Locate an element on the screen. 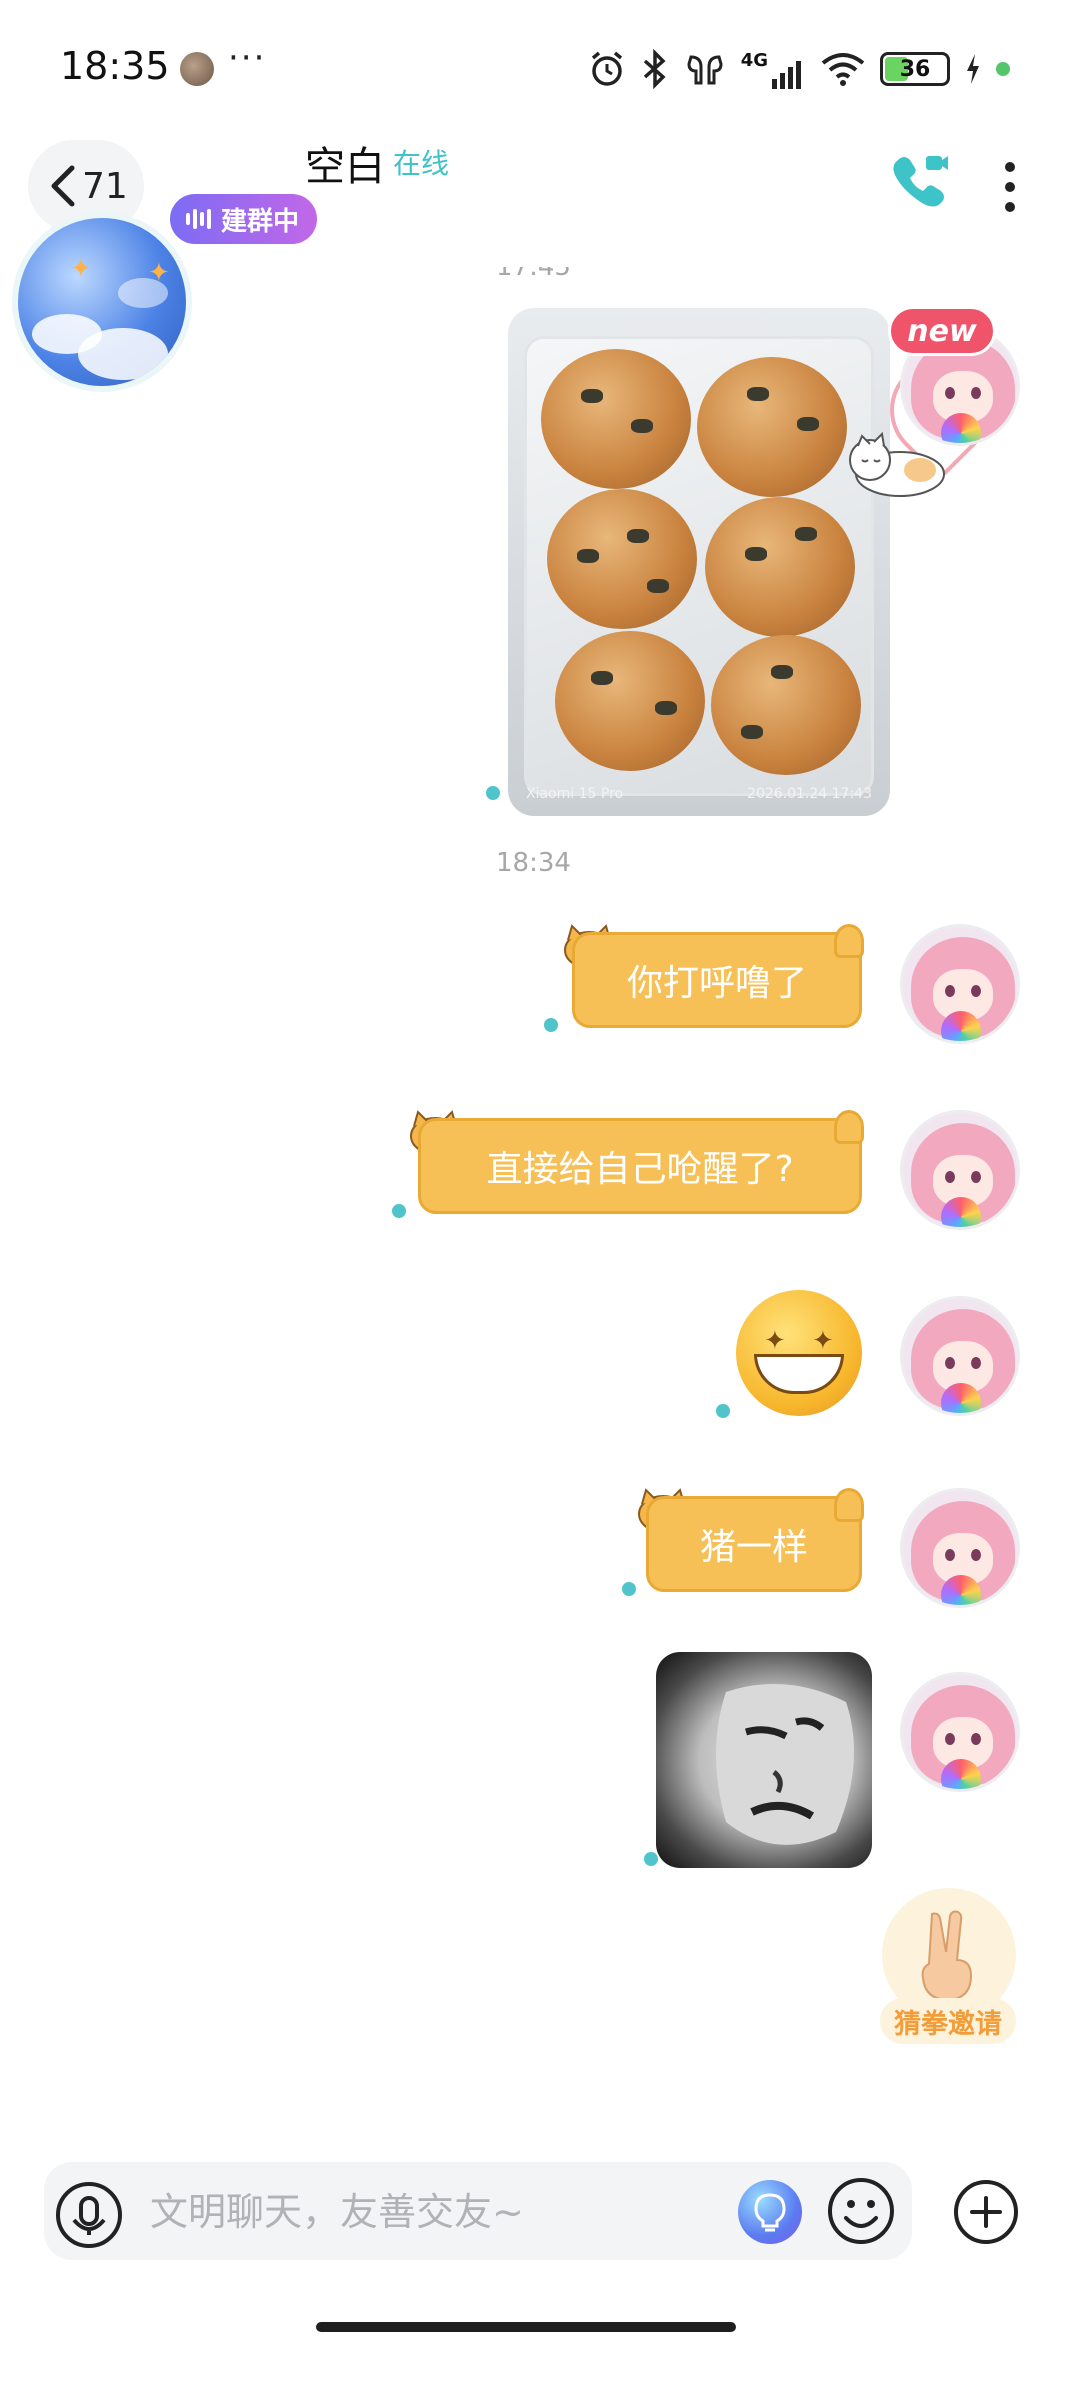  status-right-icons: 4G 36 is located at coordinates (798, 69).